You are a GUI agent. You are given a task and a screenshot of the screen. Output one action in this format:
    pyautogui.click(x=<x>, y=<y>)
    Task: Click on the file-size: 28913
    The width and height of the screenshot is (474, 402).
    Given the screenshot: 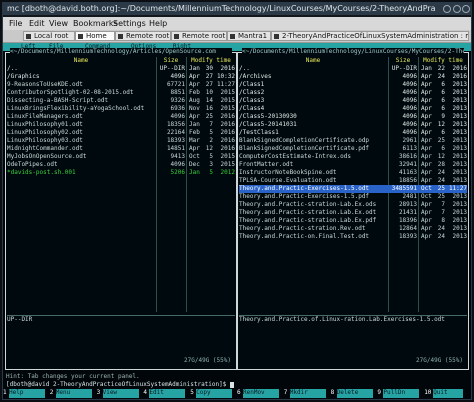 What is the action you would take?
    pyautogui.click(x=407, y=204)
    